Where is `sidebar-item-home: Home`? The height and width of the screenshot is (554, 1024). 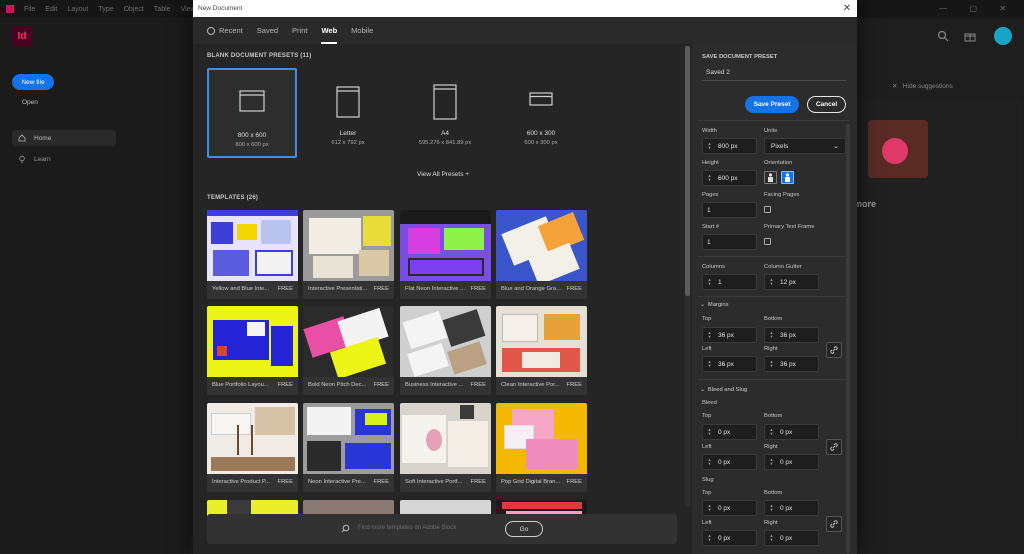
sidebar-item-home: Home is located at coordinates (64, 138).